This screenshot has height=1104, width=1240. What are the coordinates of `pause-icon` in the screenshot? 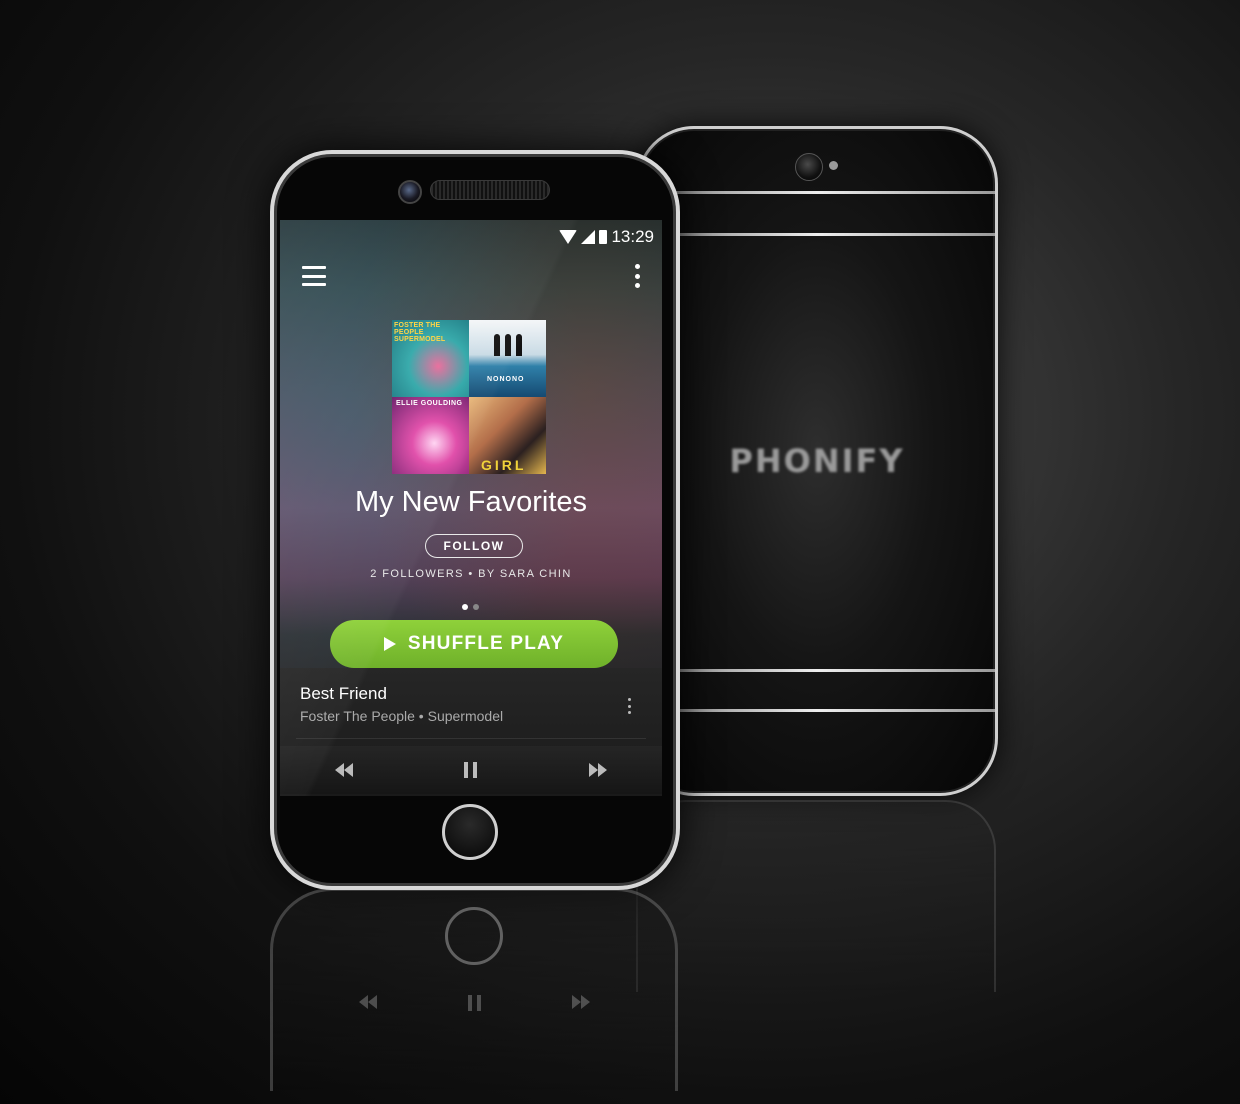 It's located at (471, 770).